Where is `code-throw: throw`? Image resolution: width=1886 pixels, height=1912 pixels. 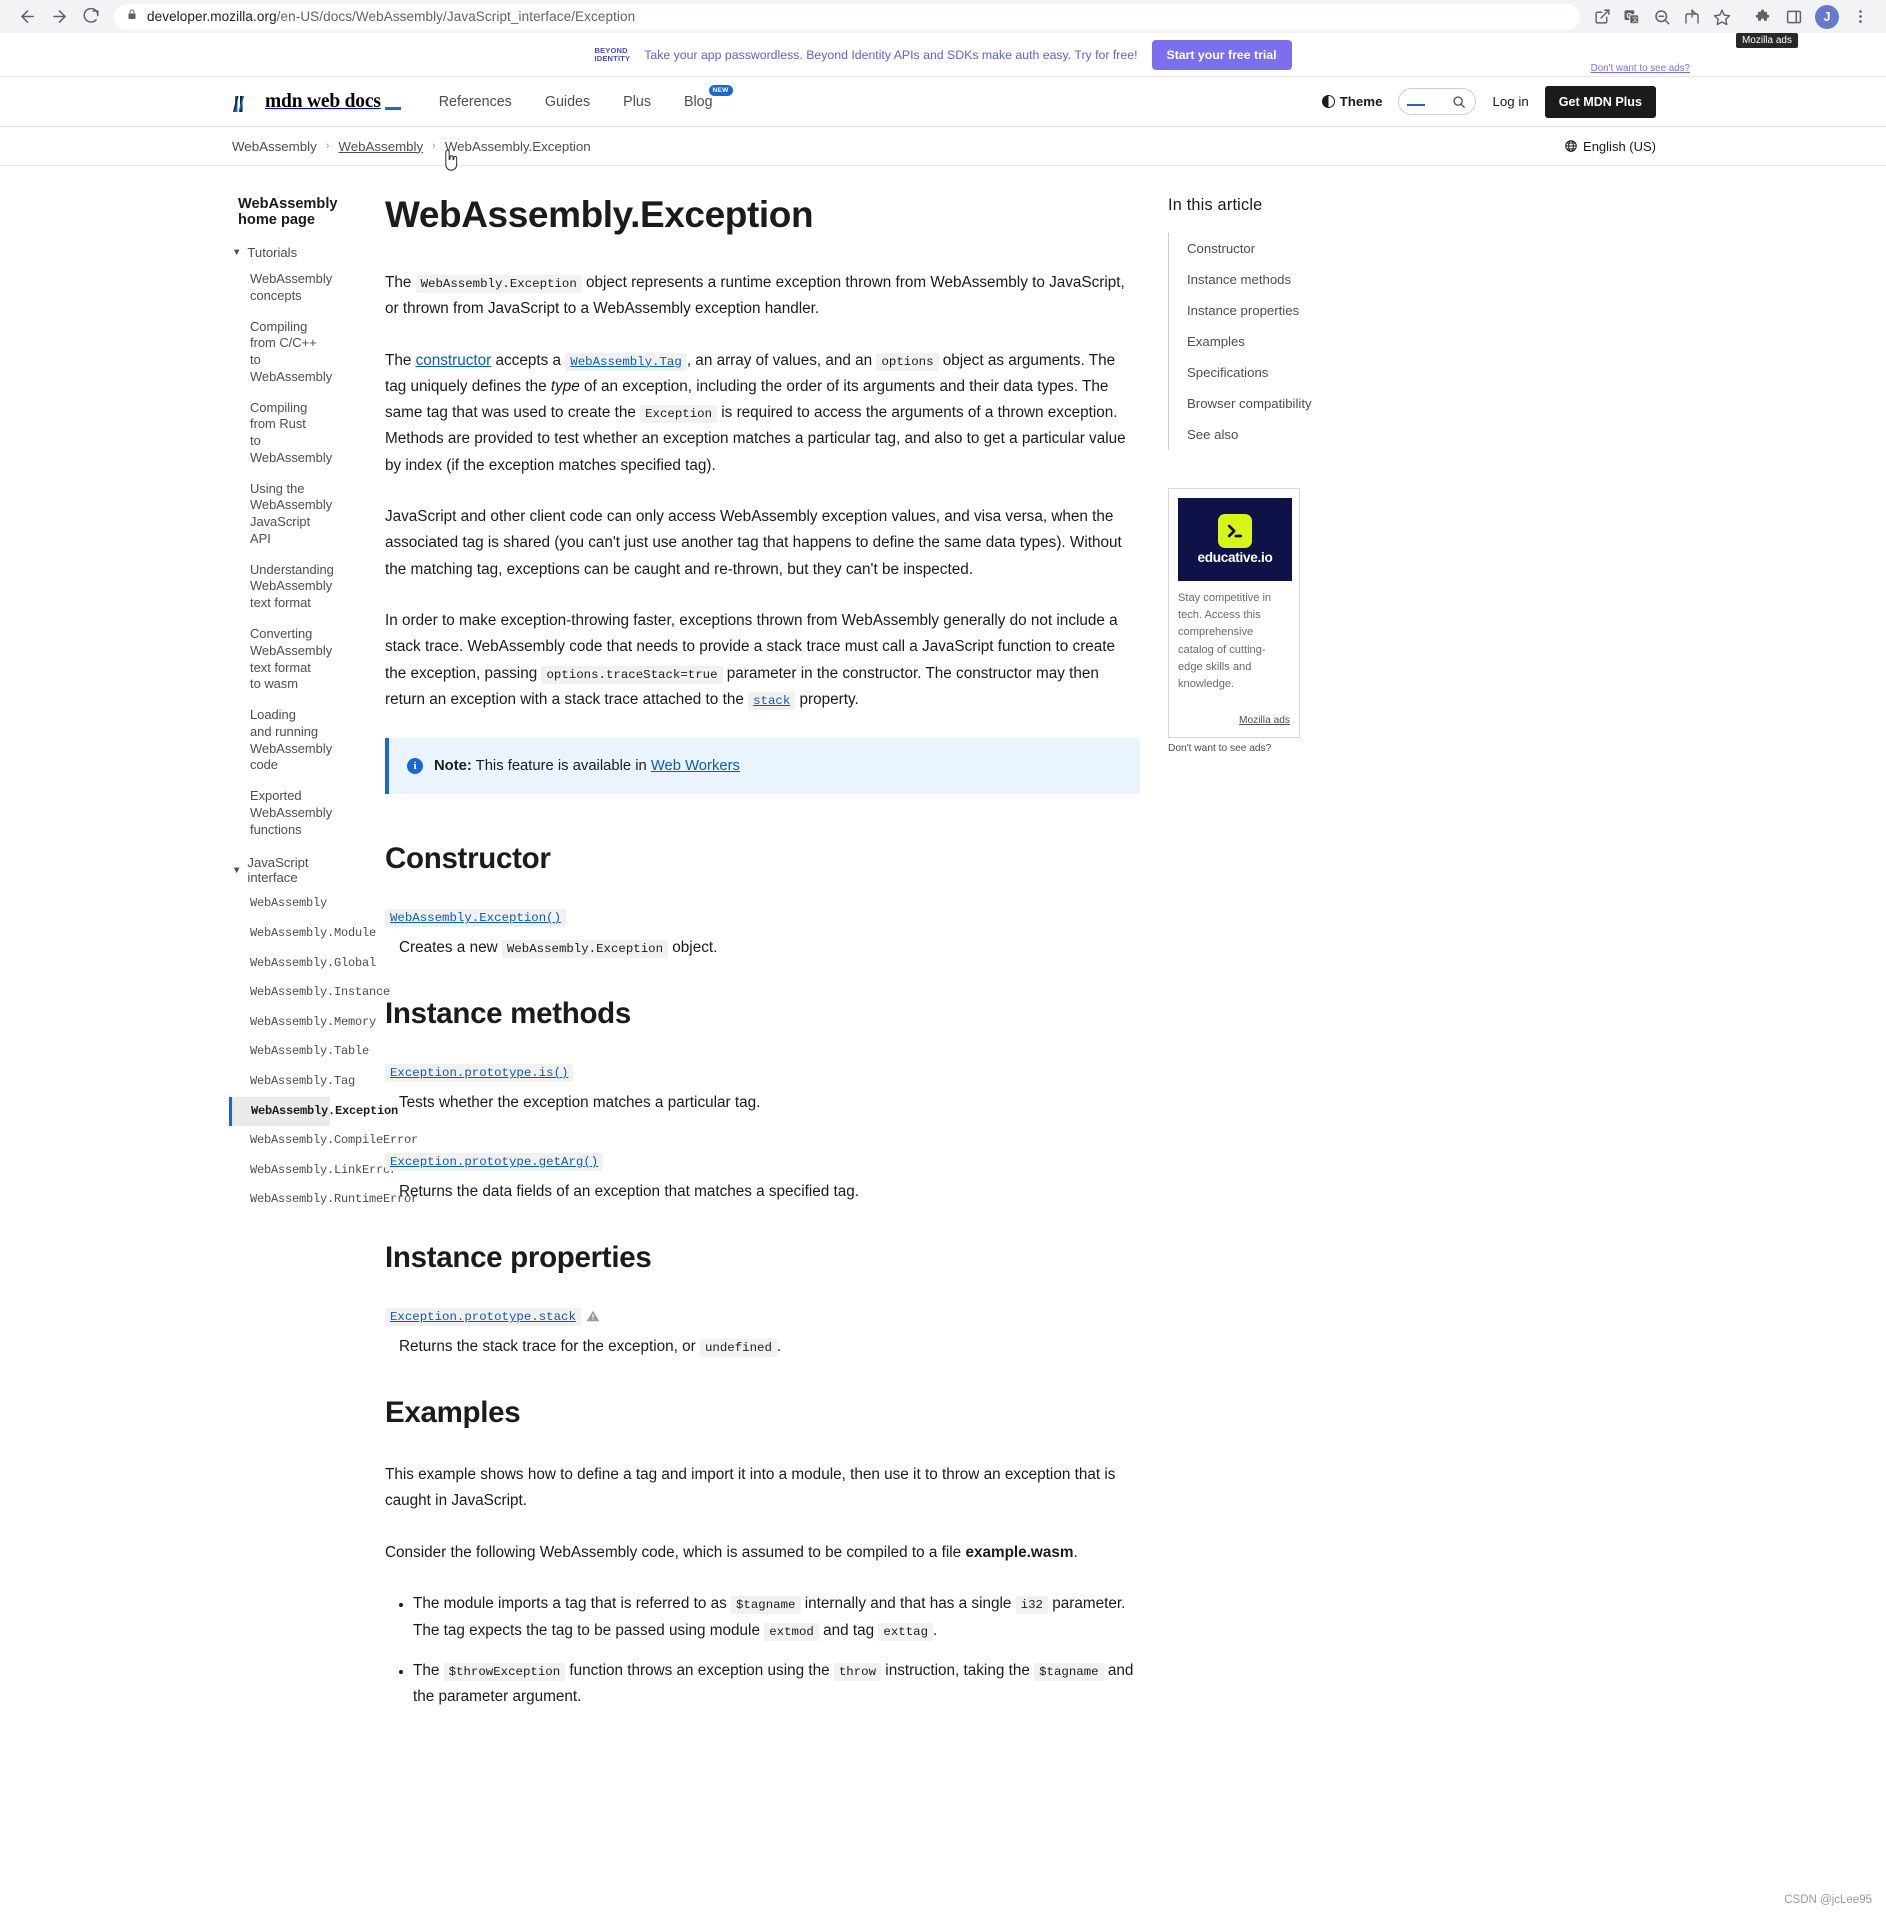 code-throw: throw is located at coordinates (857, 1671).